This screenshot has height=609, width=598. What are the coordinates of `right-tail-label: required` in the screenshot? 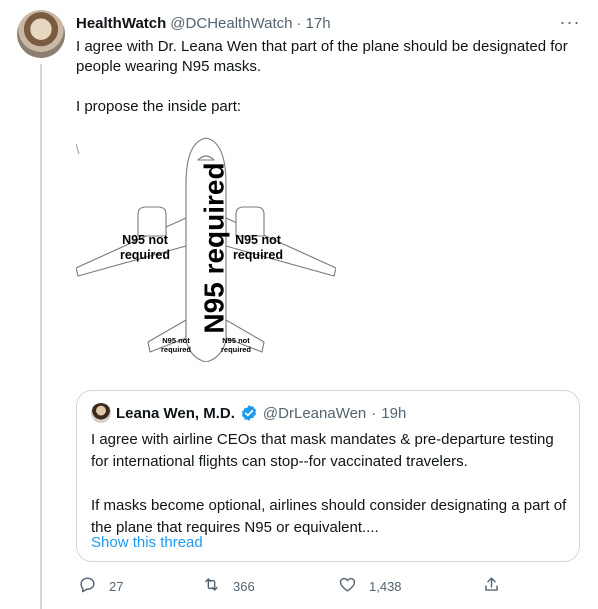 It's located at (236, 349).